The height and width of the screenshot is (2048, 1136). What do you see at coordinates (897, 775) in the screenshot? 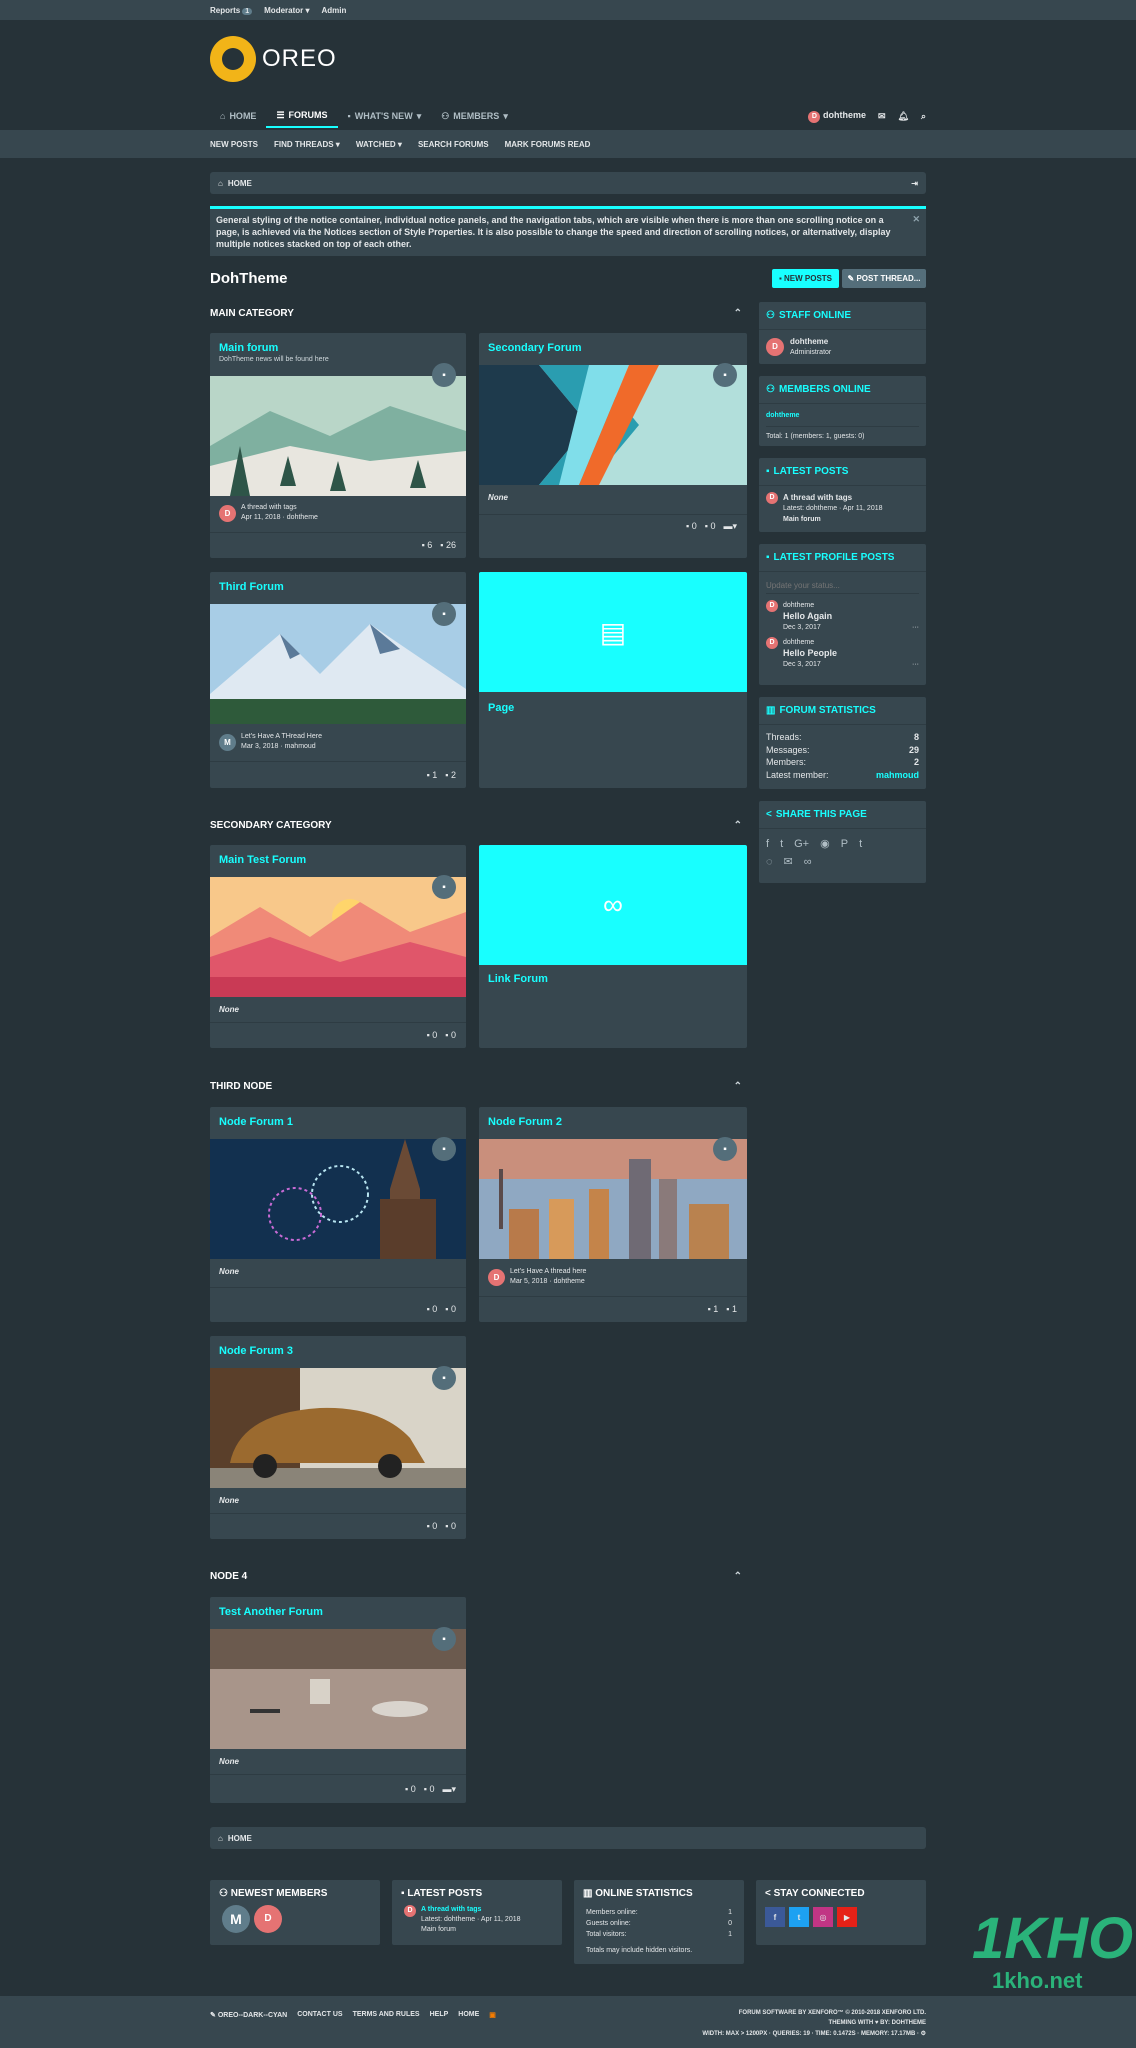
I see `latest-member-link: mahmoud` at bounding box center [897, 775].